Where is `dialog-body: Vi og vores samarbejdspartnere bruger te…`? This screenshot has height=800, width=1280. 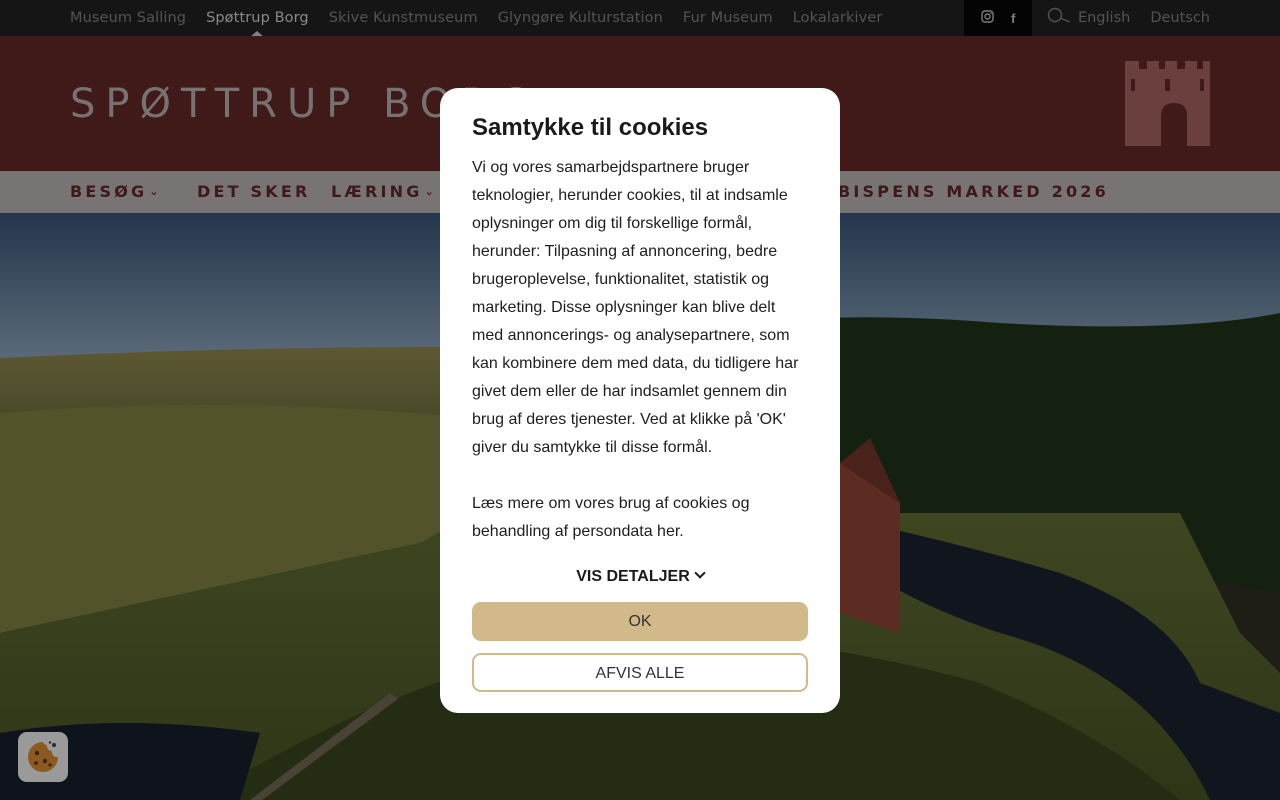 dialog-body: Vi og vores samarbejdspartnere bruger te… is located at coordinates (640, 350).